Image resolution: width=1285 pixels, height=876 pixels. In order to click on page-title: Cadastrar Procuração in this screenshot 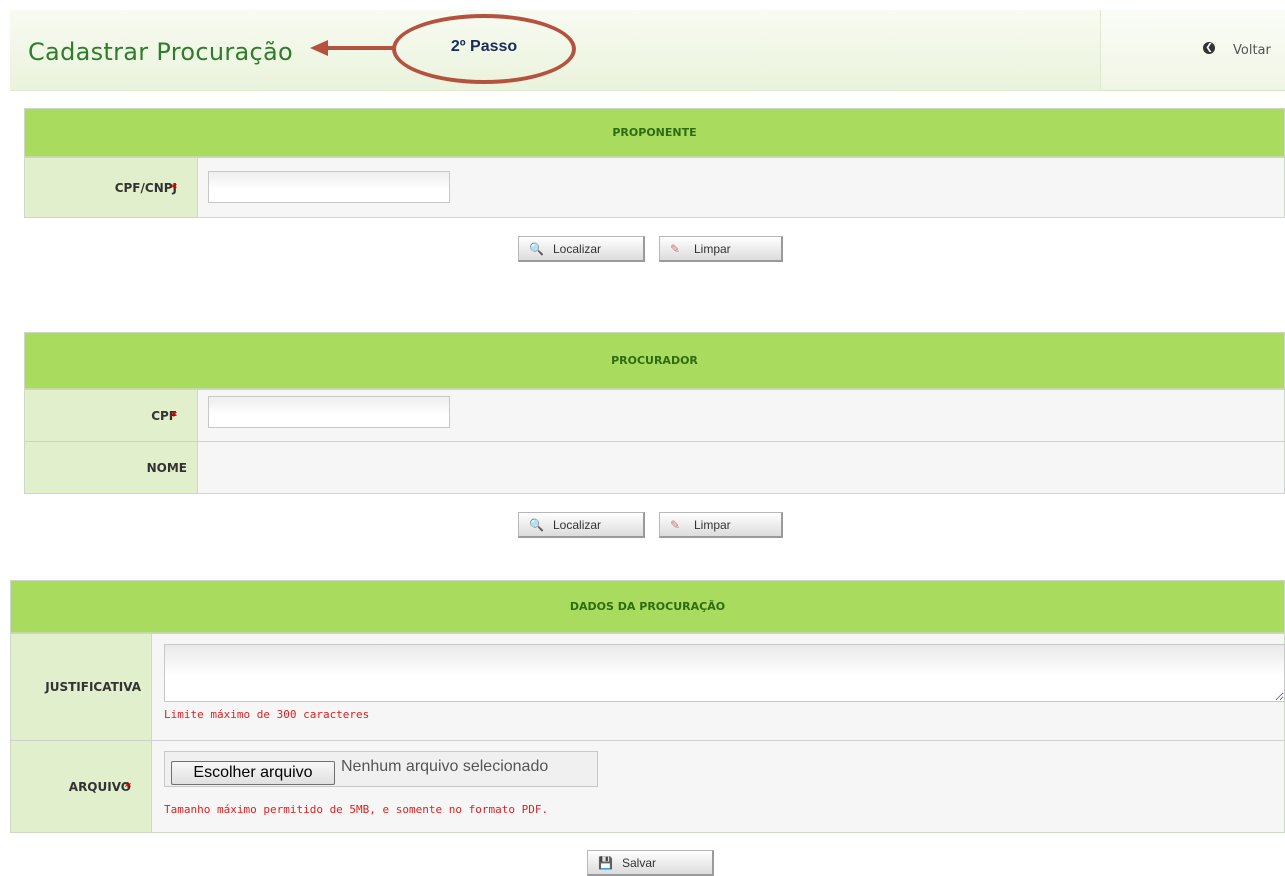, I will do `click(161, 52)`.